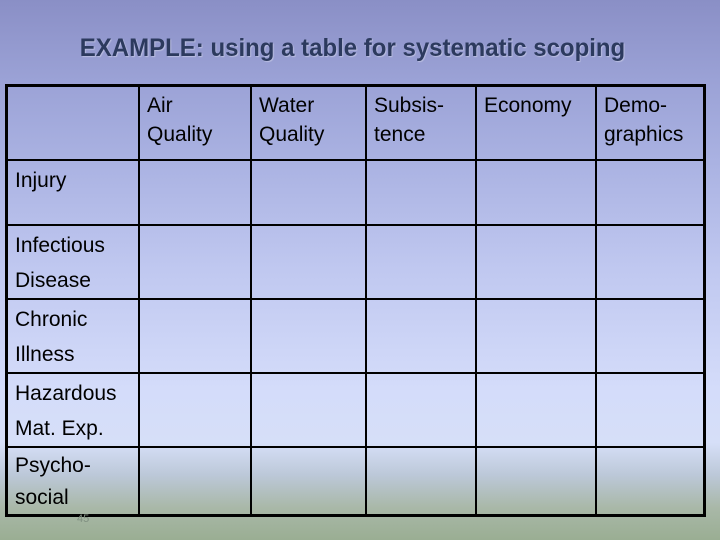  I want to click on row-label-hazardous-mat-exp: Hazardous Mat. Exp., so click(72, 410).